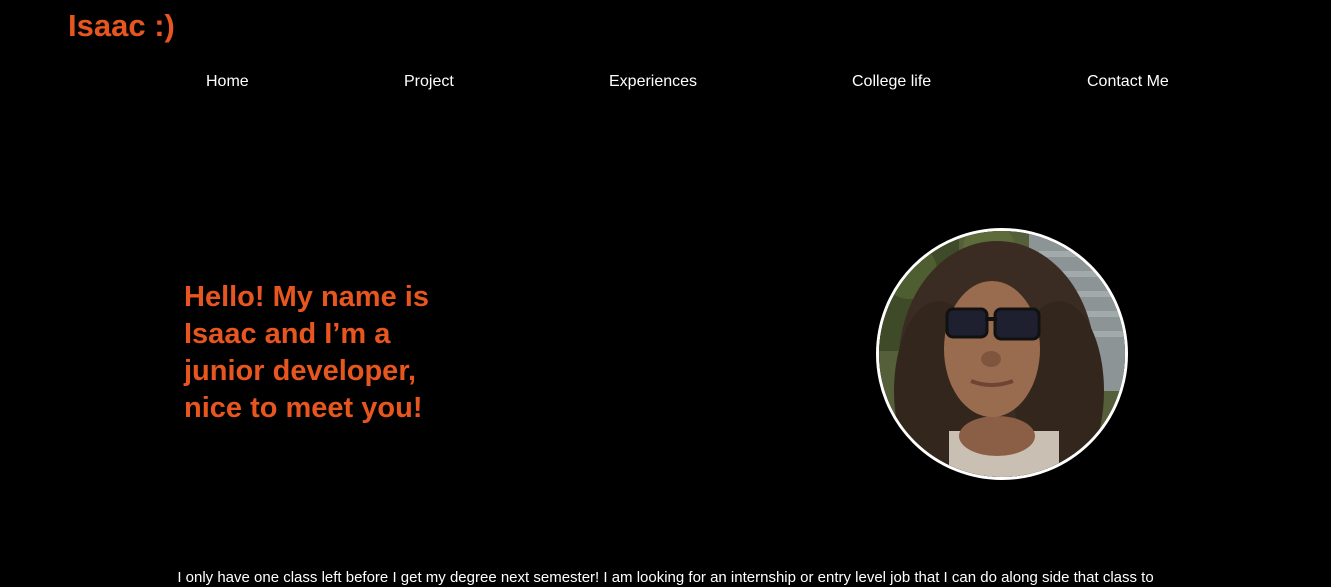  What do you see at coordinates (653, 81) in the screenshot?
I see `nav-link-experiences: Experiences` at bounding box center [653, 81].